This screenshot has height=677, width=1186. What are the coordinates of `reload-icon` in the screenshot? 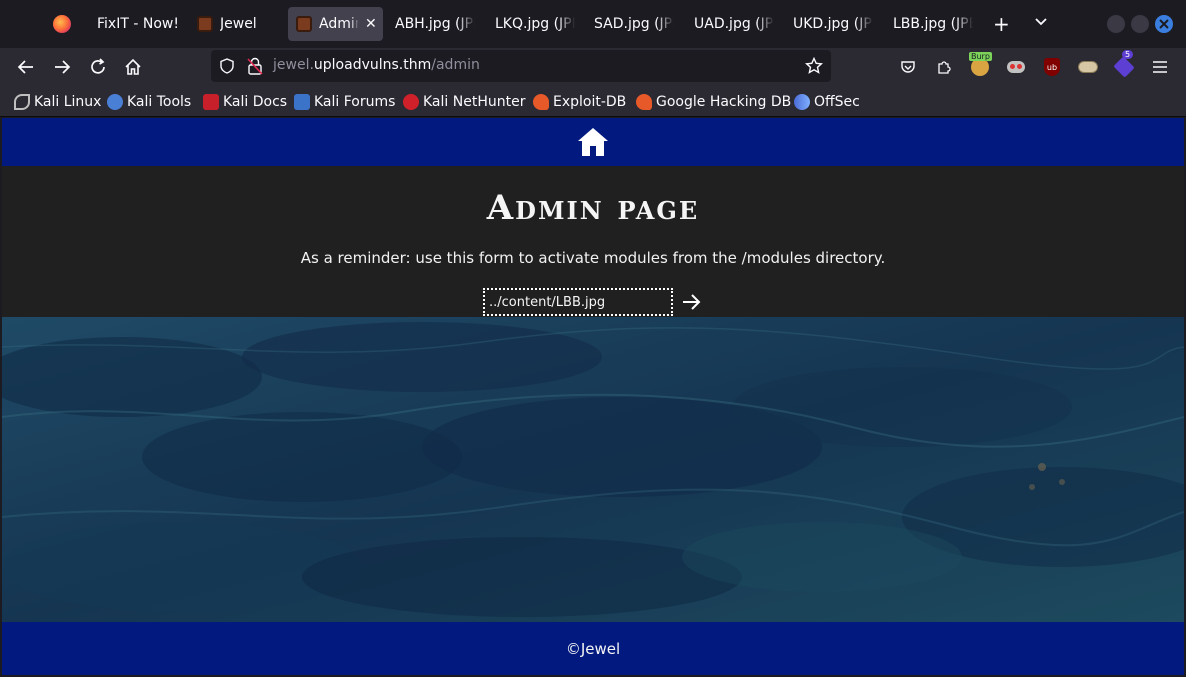 It's located at (98, 66).